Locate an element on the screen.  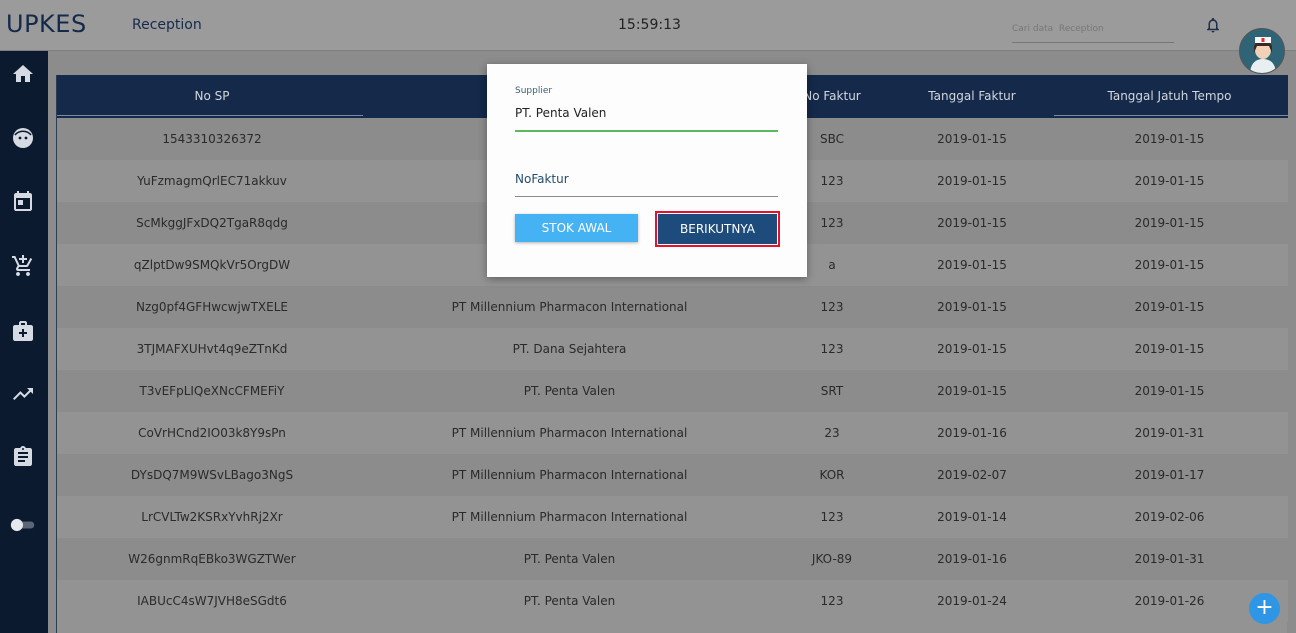
header-tanggal-faktur: Tanggal Faktur is located at coordinates (972, 96).